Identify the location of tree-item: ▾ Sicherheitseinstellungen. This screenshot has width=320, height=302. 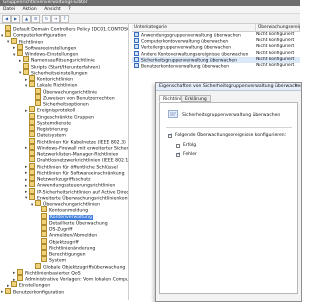
(53, 72).